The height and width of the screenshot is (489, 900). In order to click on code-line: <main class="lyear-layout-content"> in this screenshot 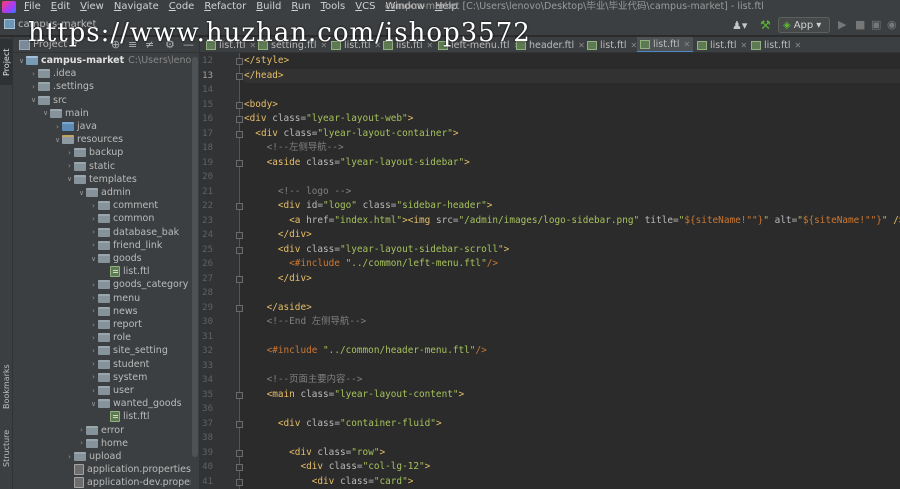, I will do `click(354, 395)`.